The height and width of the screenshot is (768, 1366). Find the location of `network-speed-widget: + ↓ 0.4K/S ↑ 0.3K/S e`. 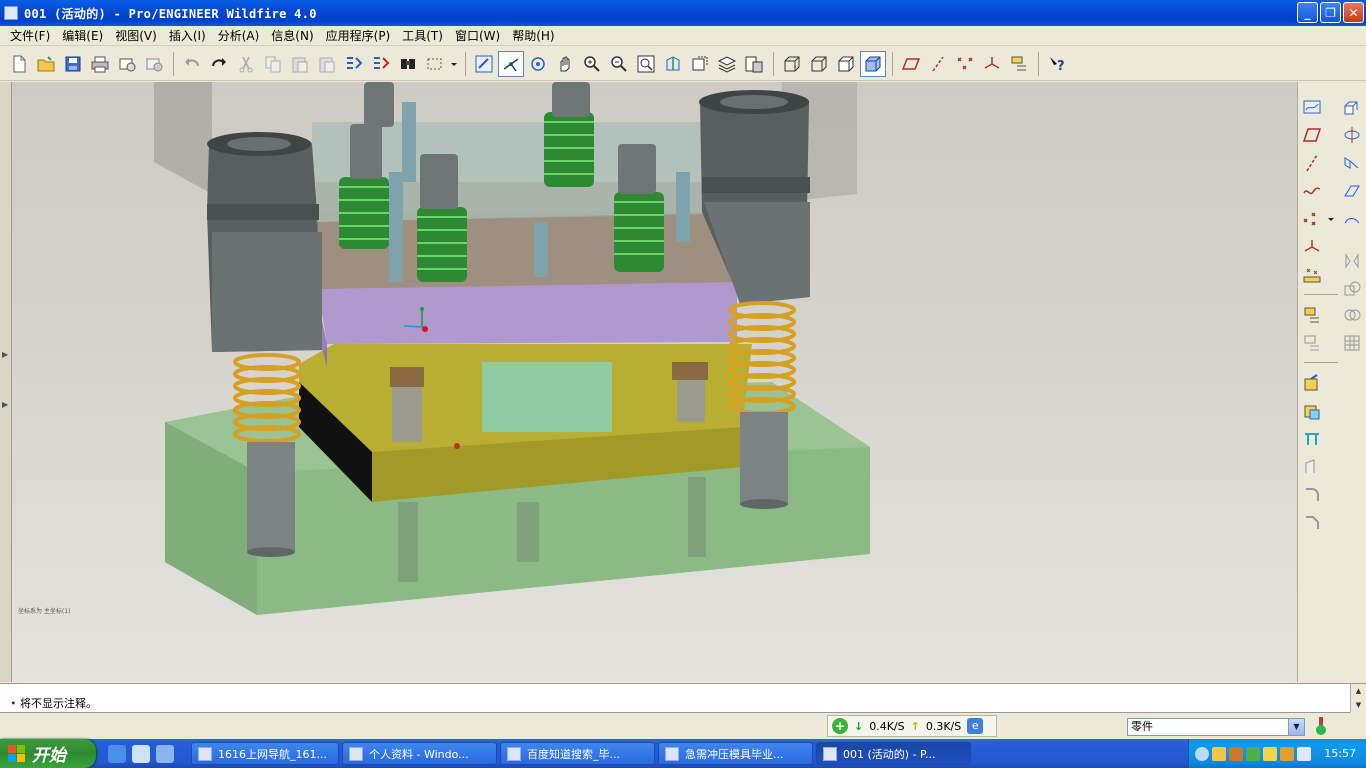

network-speed-widget: + ↓ 0.4K/S ↑ 0.3K/S e is located at coordinates (912, 726).